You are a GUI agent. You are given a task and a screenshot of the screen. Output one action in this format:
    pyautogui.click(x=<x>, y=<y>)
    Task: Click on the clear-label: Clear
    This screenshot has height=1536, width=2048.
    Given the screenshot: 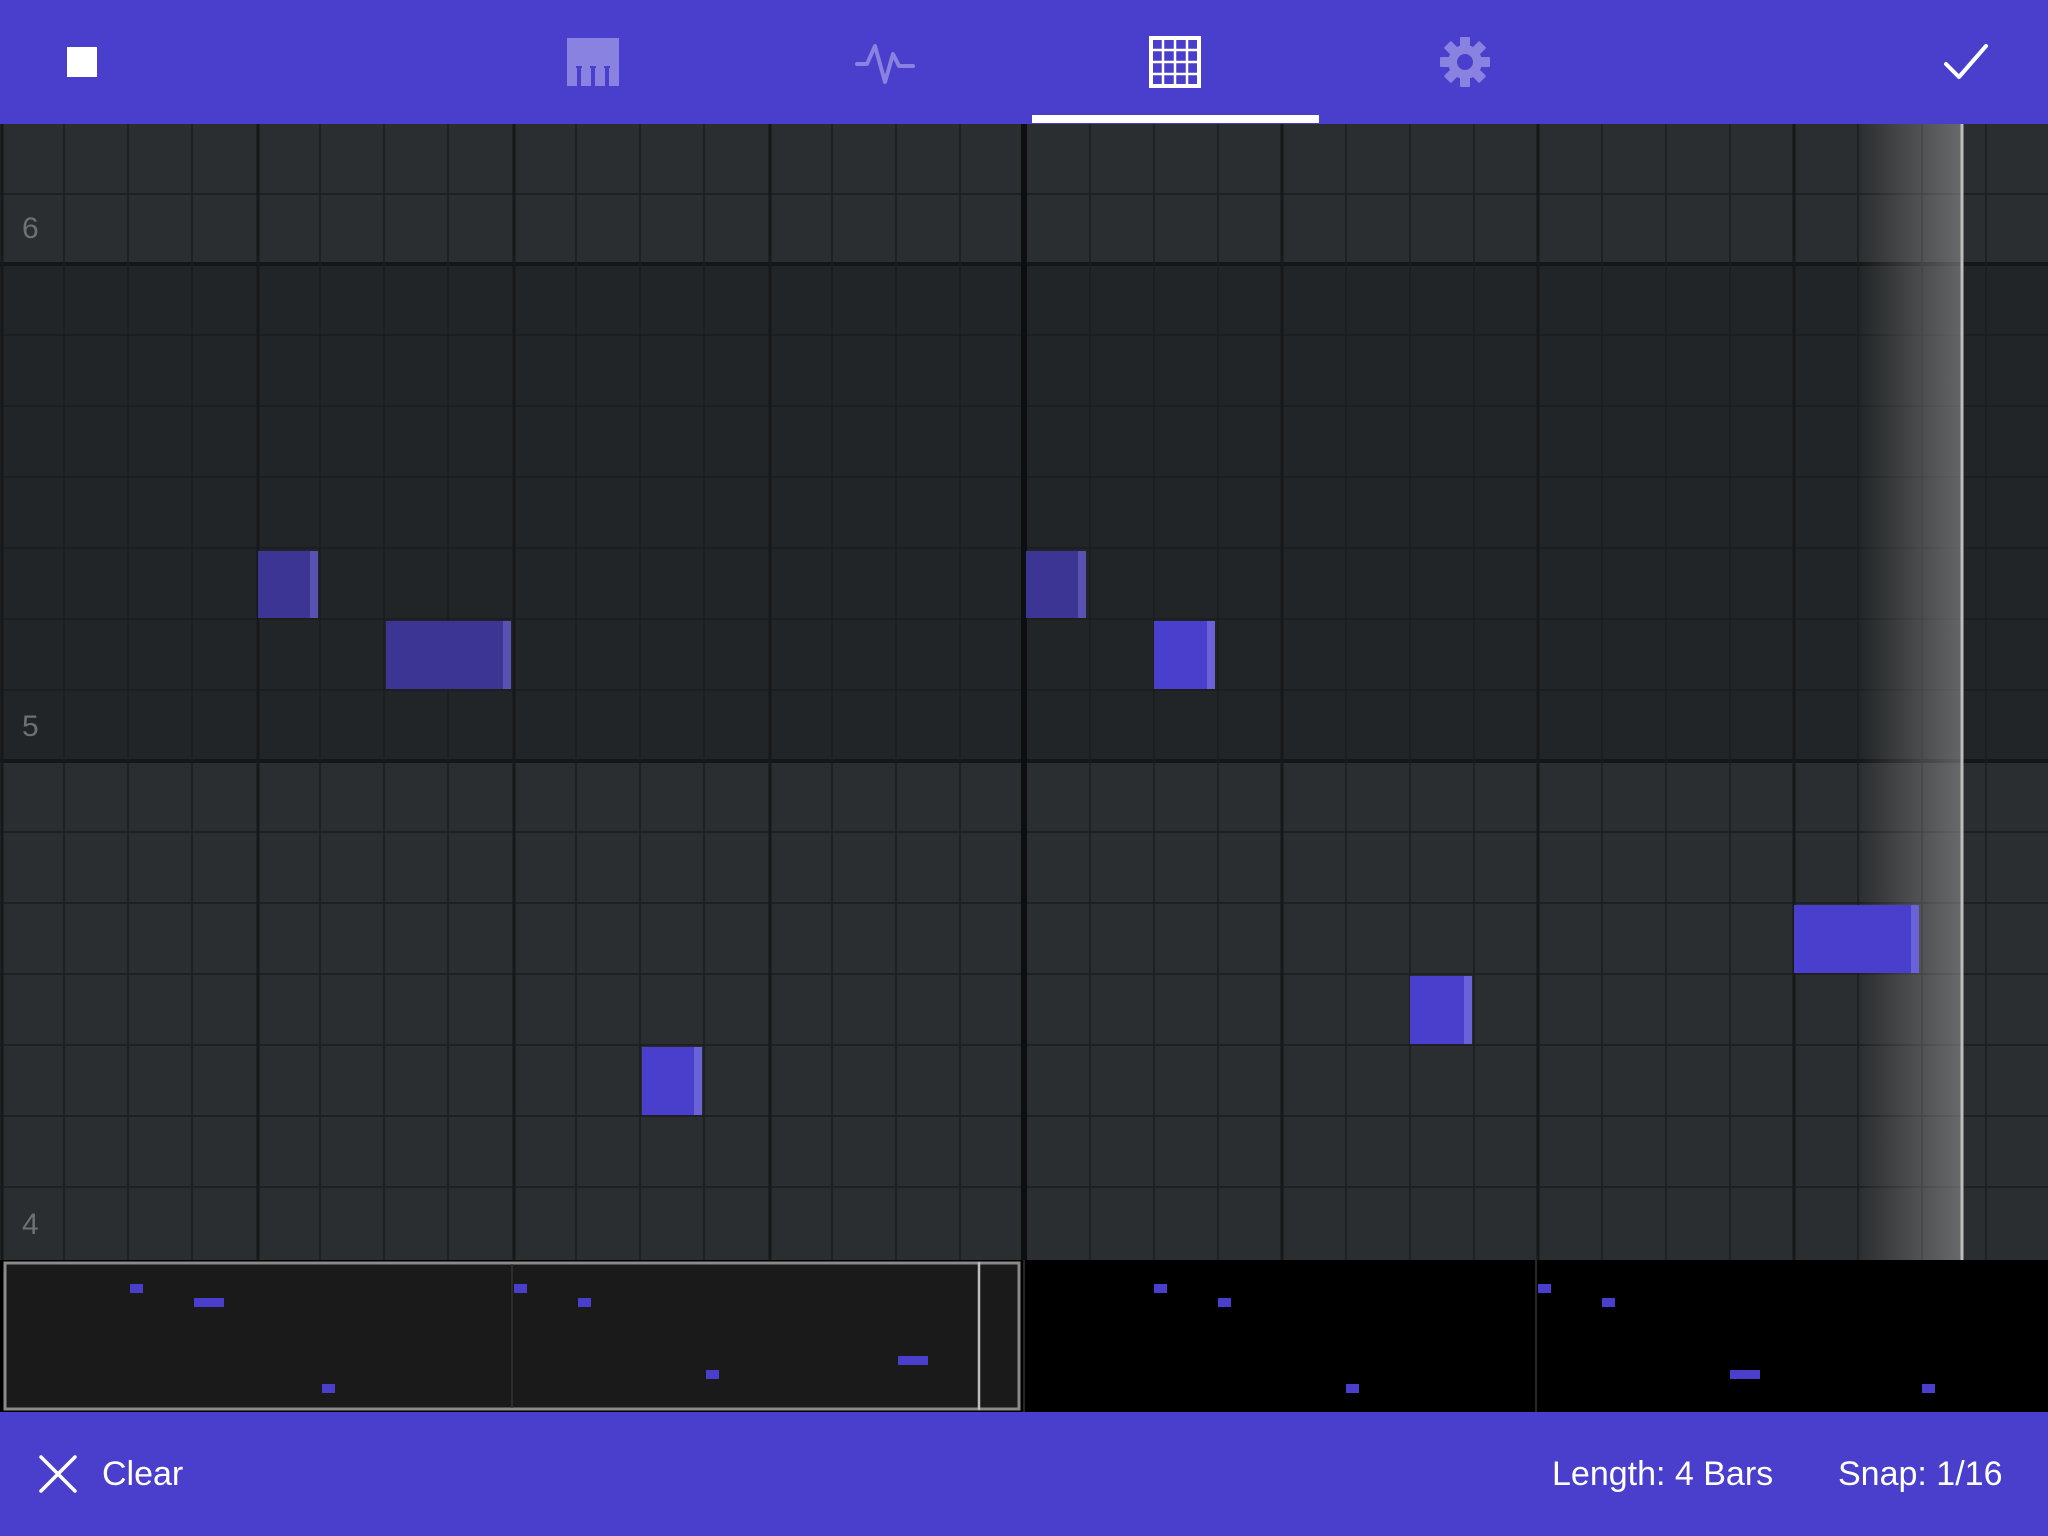 What is the action you would take?
    pyautogui.click(x=143, y=1474)
    